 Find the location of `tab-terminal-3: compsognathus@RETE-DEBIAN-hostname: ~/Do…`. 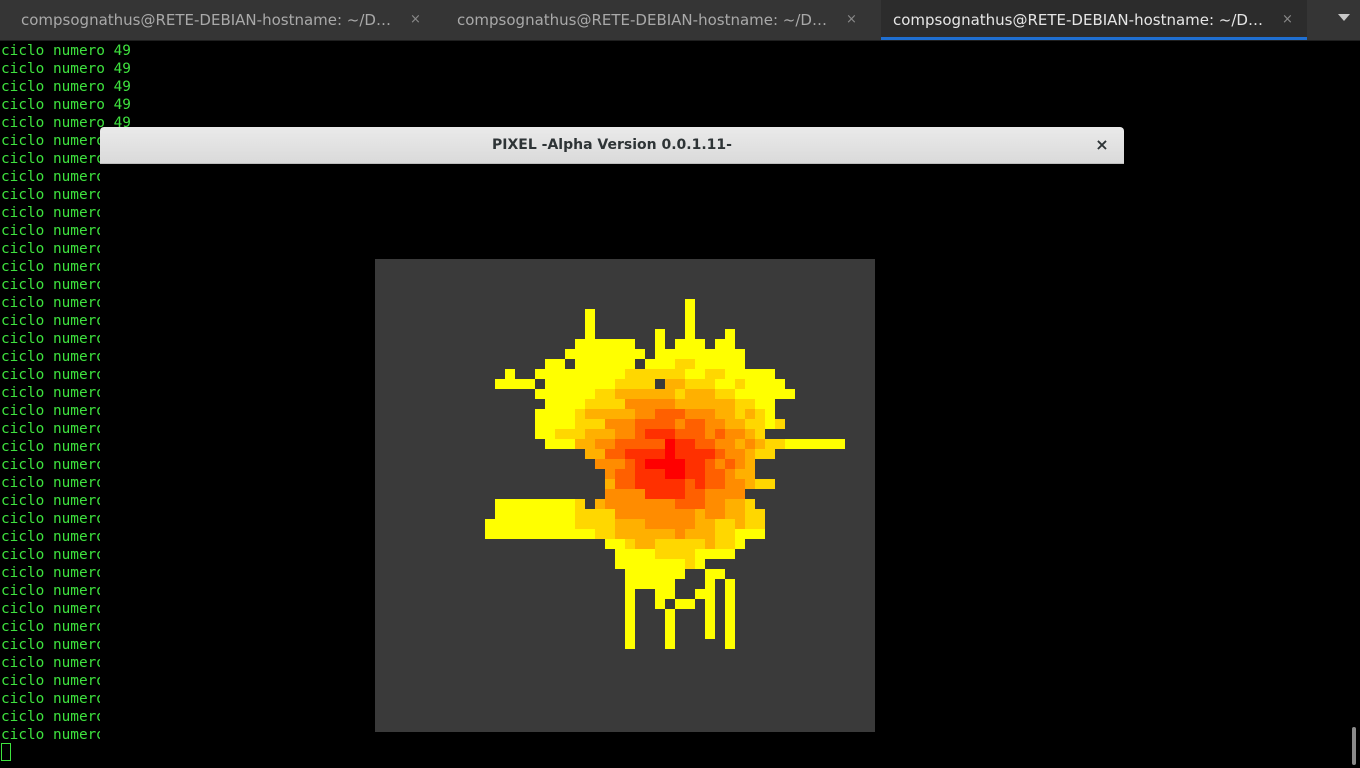

tab-terminal-3: compsognathus@RETE-DEBIAN-hostname: ~/Do… is located at coordinates (1094, 20).